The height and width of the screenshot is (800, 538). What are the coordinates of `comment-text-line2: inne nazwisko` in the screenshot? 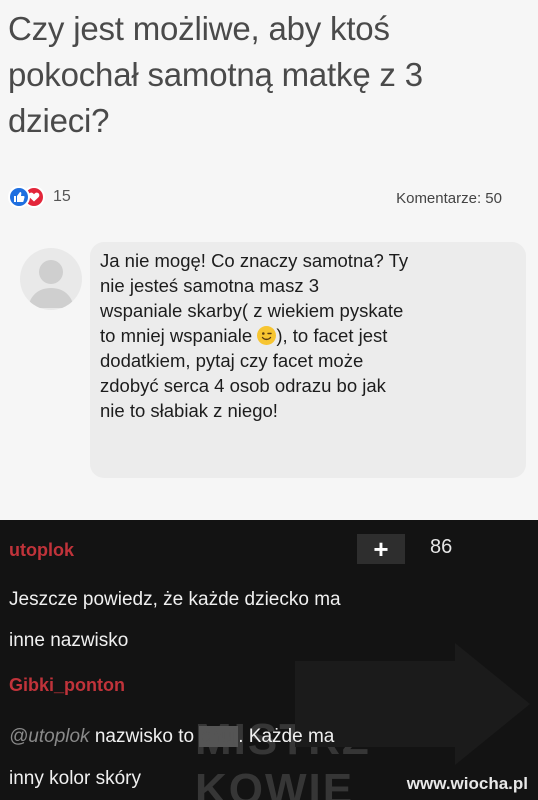 It's located at (69, 640).